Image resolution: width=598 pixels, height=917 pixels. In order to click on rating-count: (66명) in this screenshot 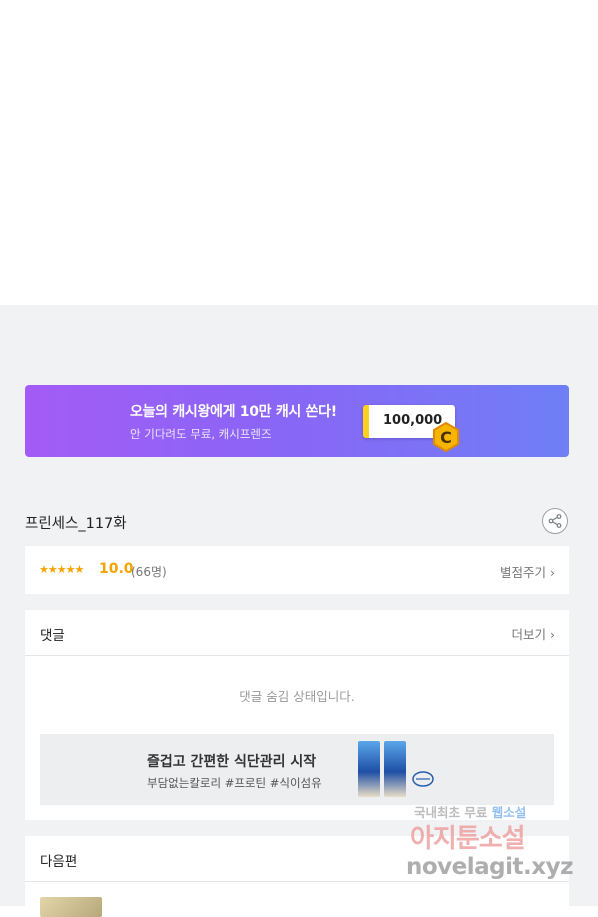, I will do `click(149, 572)`.